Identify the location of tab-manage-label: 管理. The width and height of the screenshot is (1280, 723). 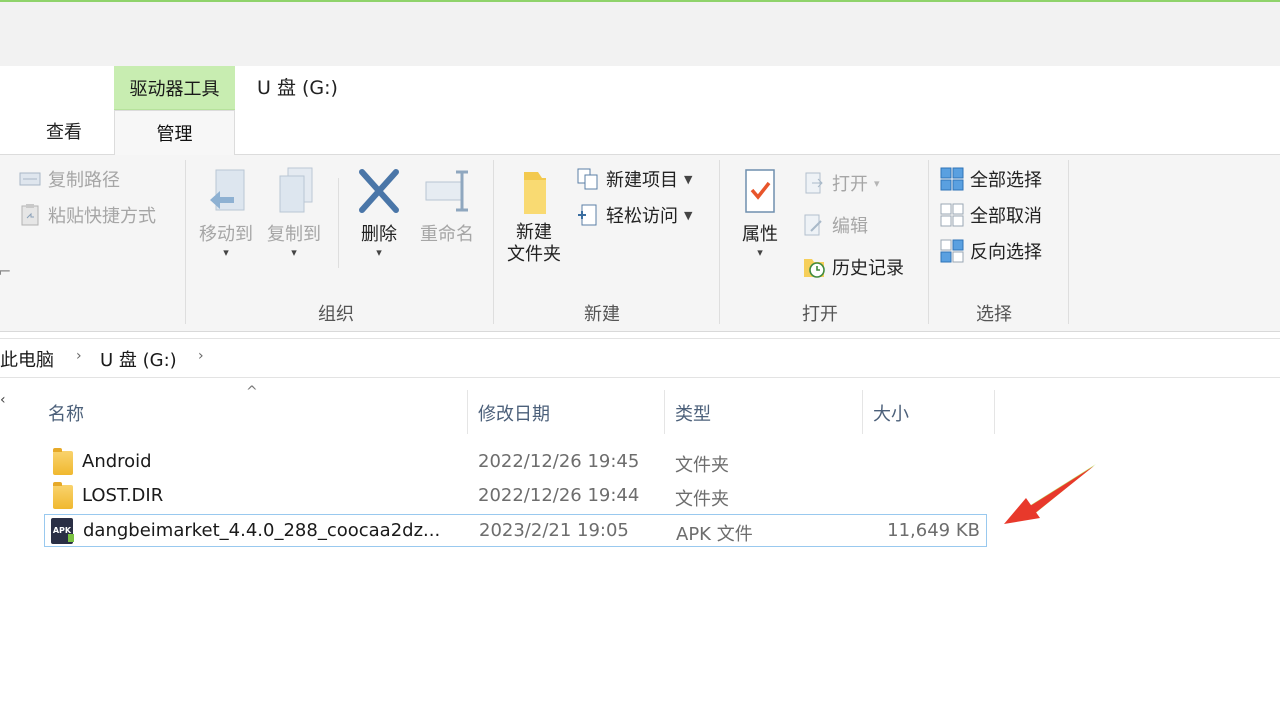
(174, 134).